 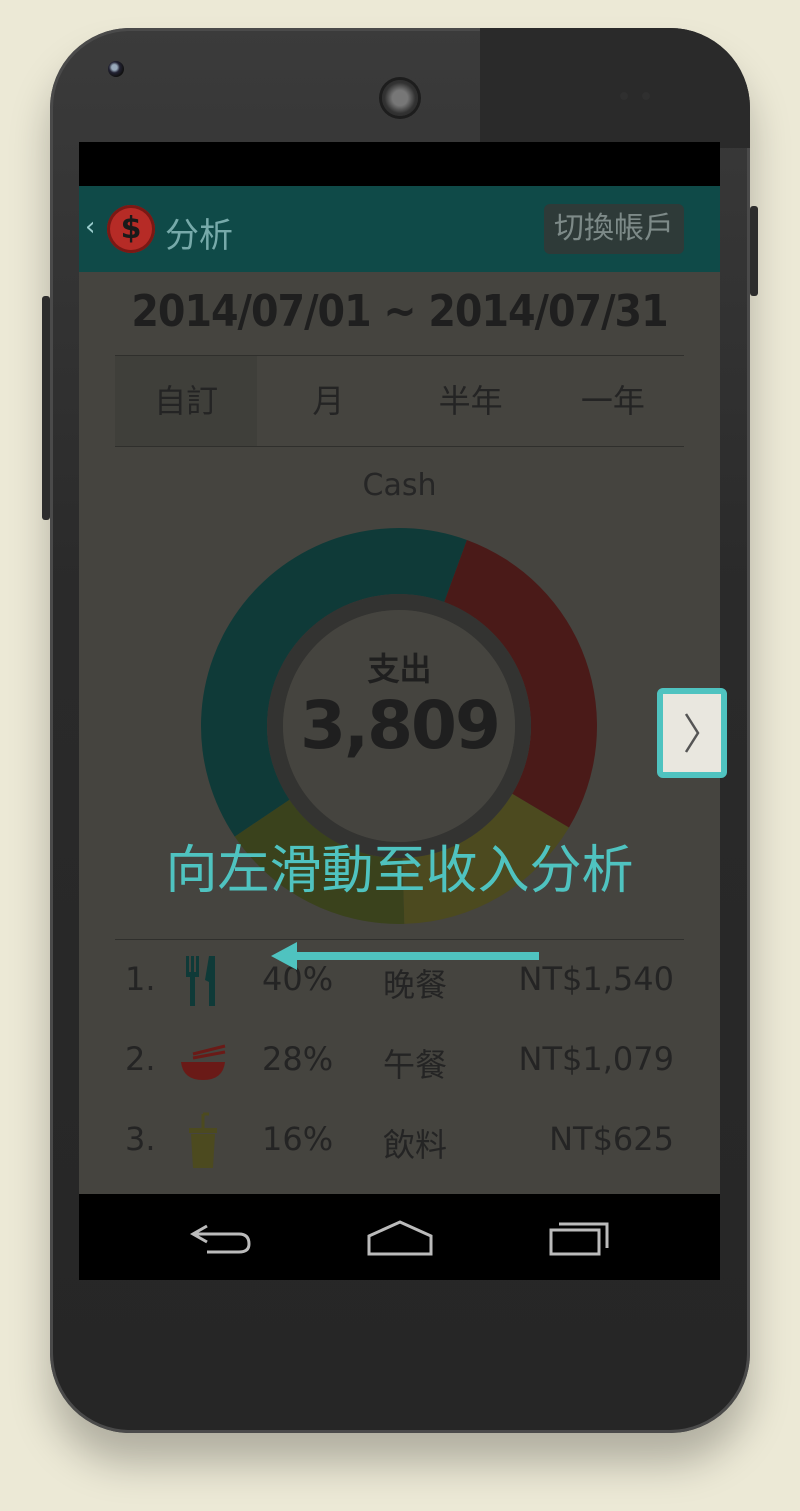 What do you see at coordinates (46, 408) in the screenshot?
I see `volume-button` at bounding box center [46, 408].